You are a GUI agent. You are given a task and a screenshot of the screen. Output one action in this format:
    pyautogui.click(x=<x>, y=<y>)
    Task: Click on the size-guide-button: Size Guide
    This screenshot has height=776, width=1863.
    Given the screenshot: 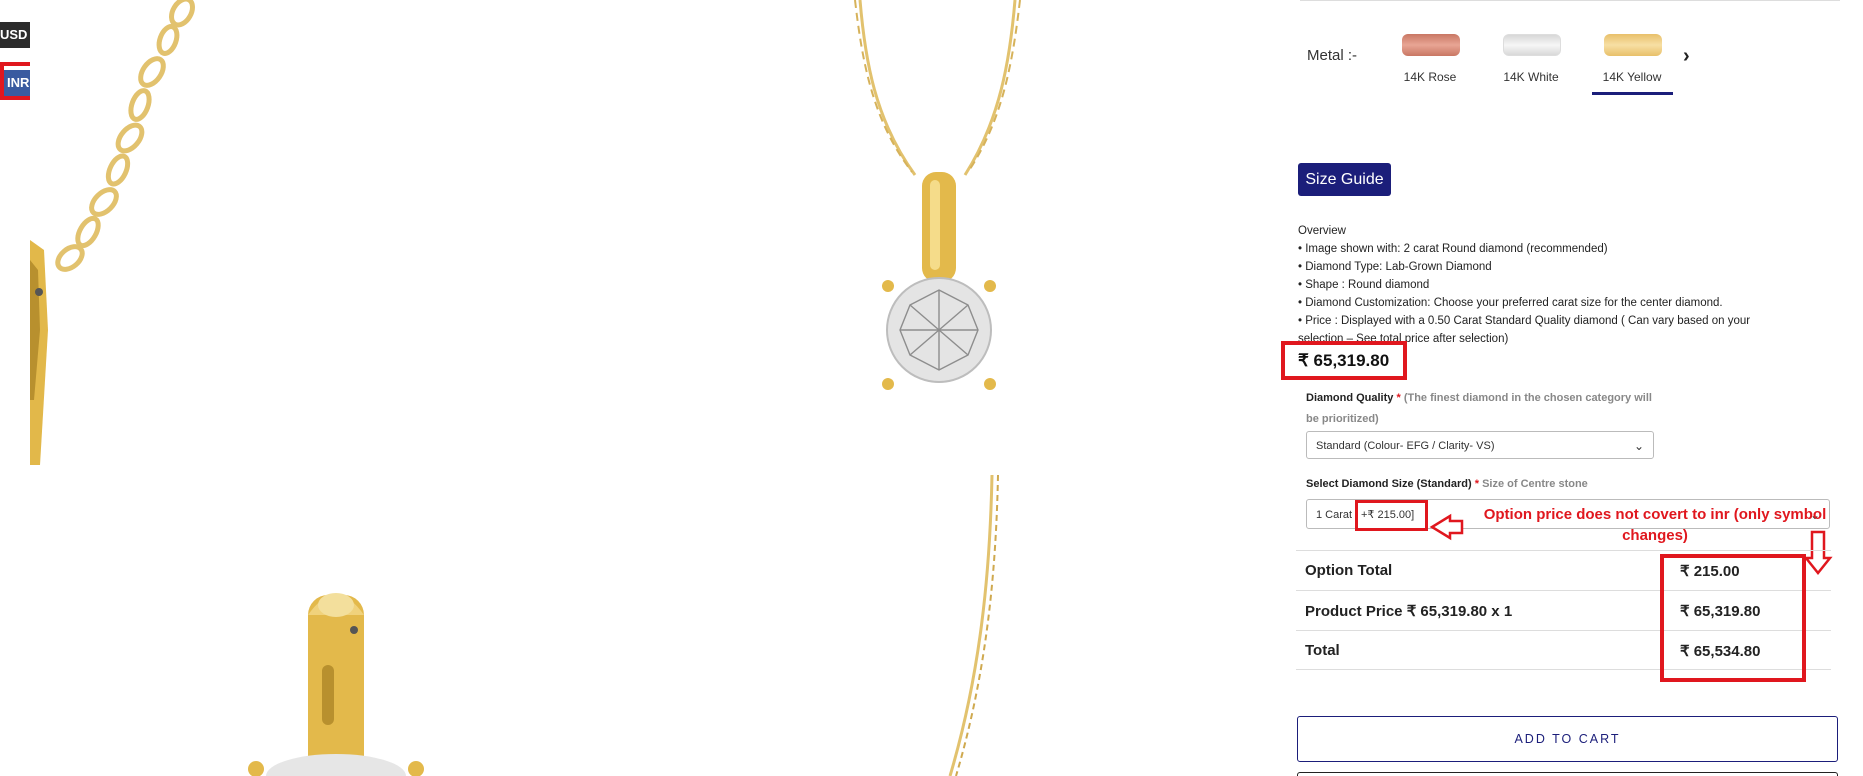 What is the action you would take?
    pyautogui.click(x=1344, y=179)
    